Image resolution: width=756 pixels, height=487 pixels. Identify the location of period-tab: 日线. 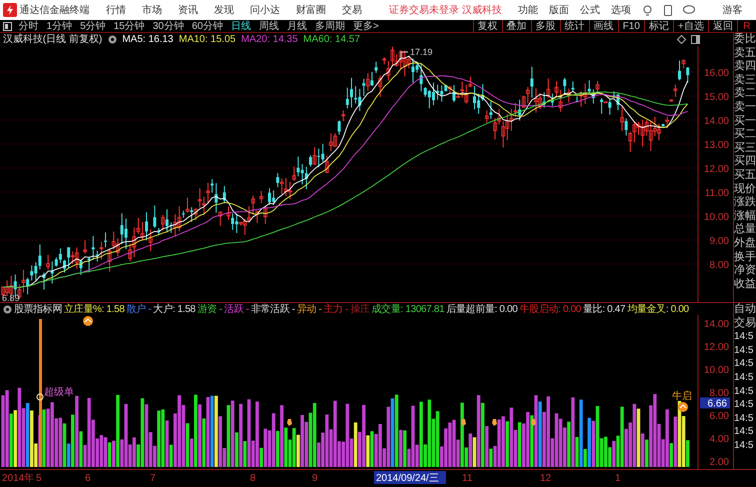
(241, 26).